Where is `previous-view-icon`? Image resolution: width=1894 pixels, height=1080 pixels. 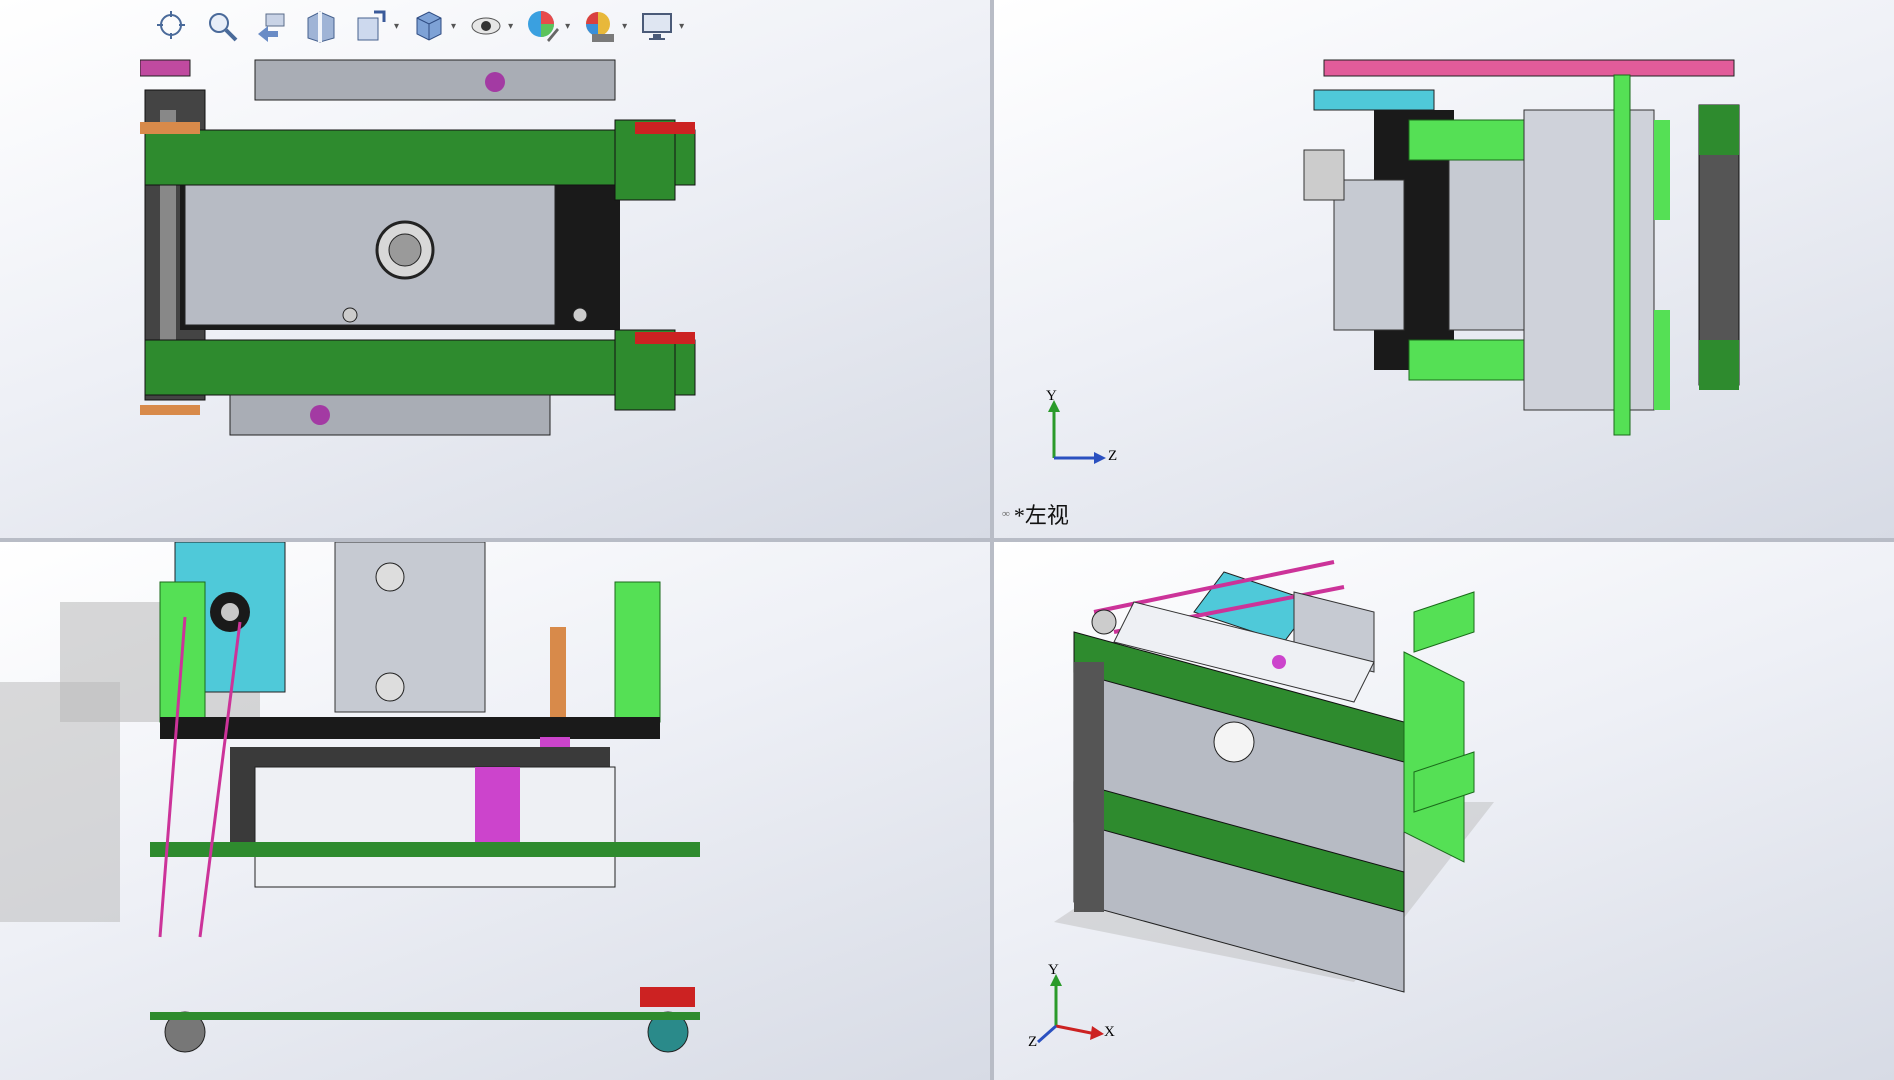
previous-view-icon is located at coordinates (271, 27).